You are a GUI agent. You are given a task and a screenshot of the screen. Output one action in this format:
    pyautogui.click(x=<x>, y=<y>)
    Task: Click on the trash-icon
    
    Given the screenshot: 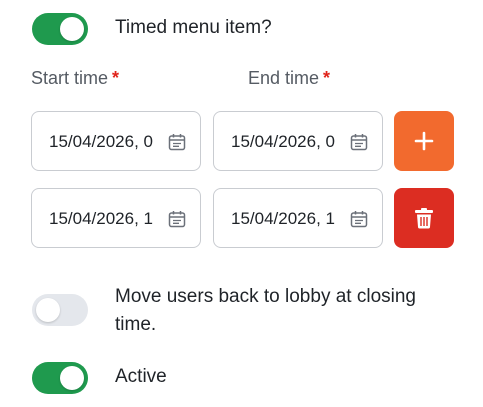 What is the action you would take?
    pyautogui.click(x=424, y=218)
    